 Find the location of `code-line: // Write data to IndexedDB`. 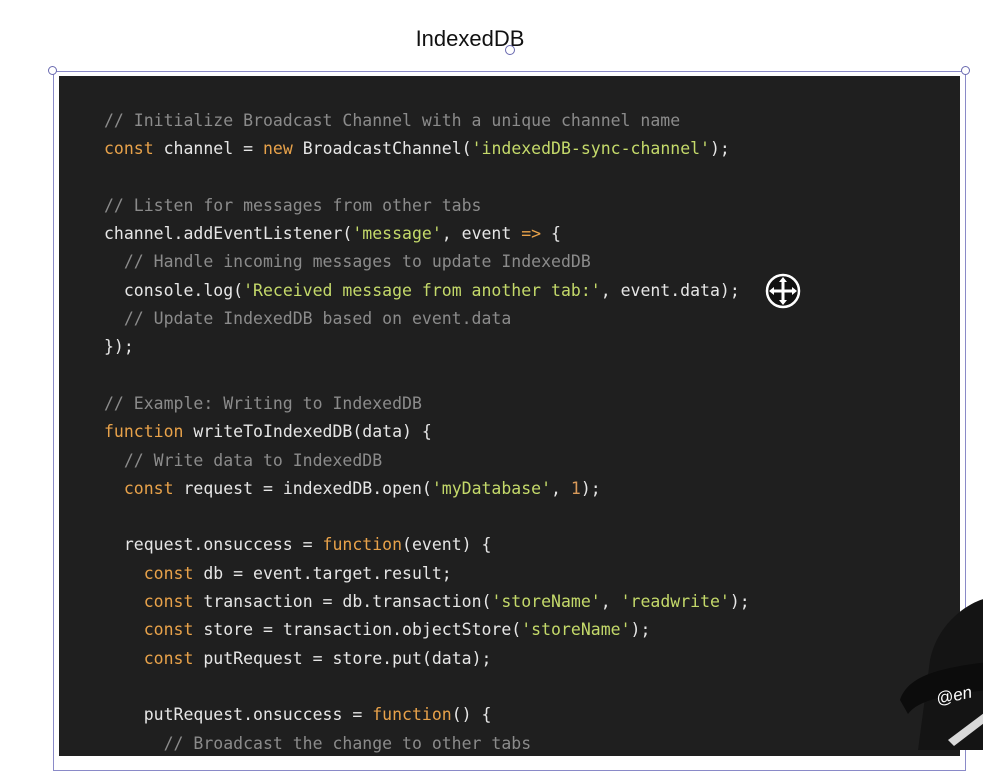

code-line: // Write data to IndexedDB is located at coordinates (427, 461).